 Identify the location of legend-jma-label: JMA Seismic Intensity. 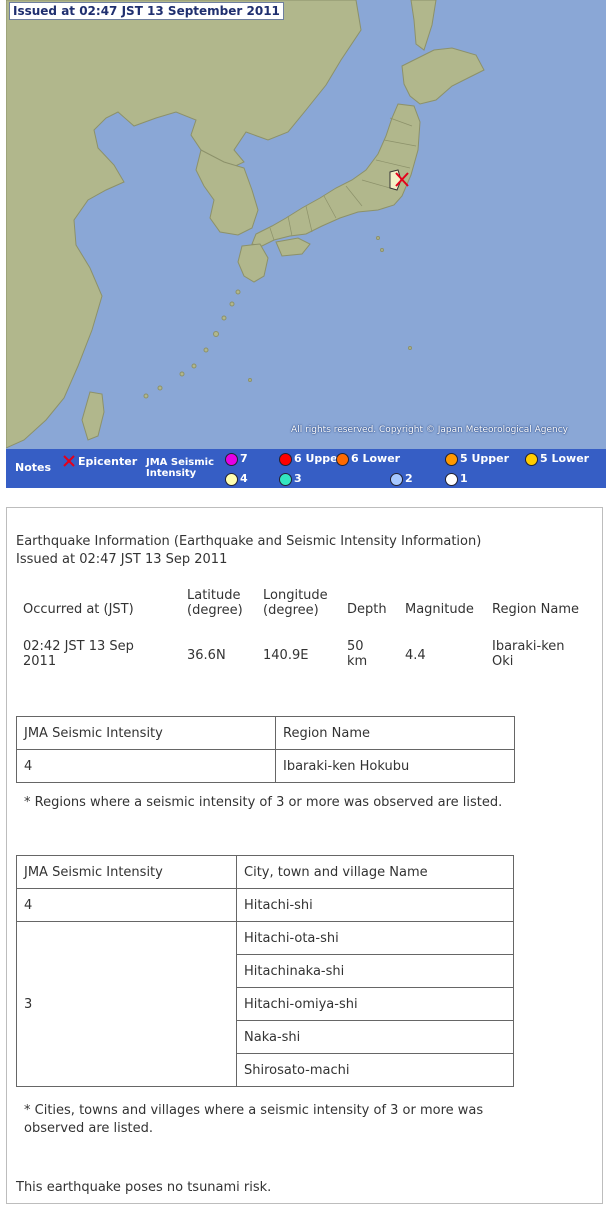
(180, 468).